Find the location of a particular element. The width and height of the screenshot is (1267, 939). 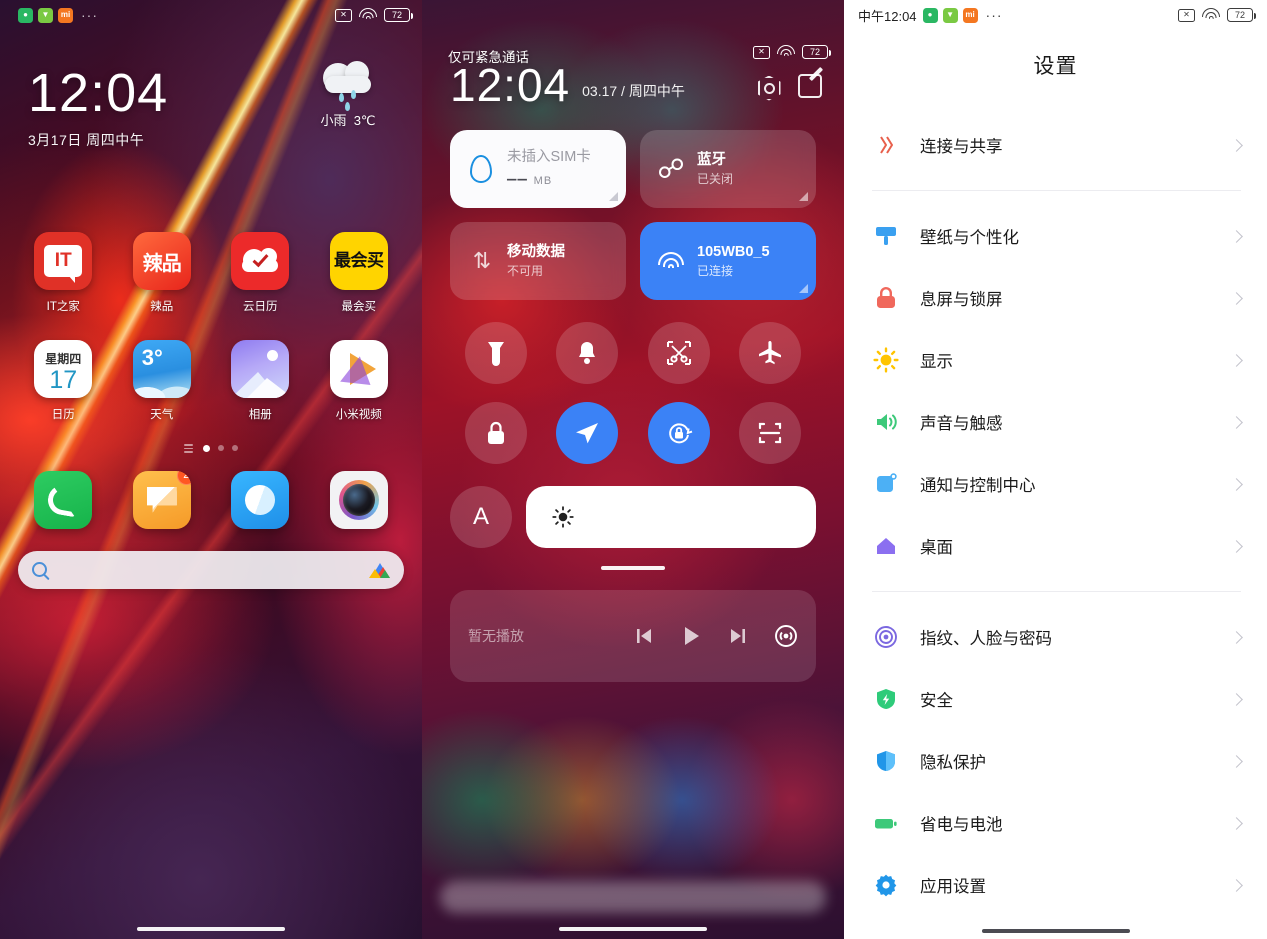

data-drop-icon is located at coordinates (481, 169).